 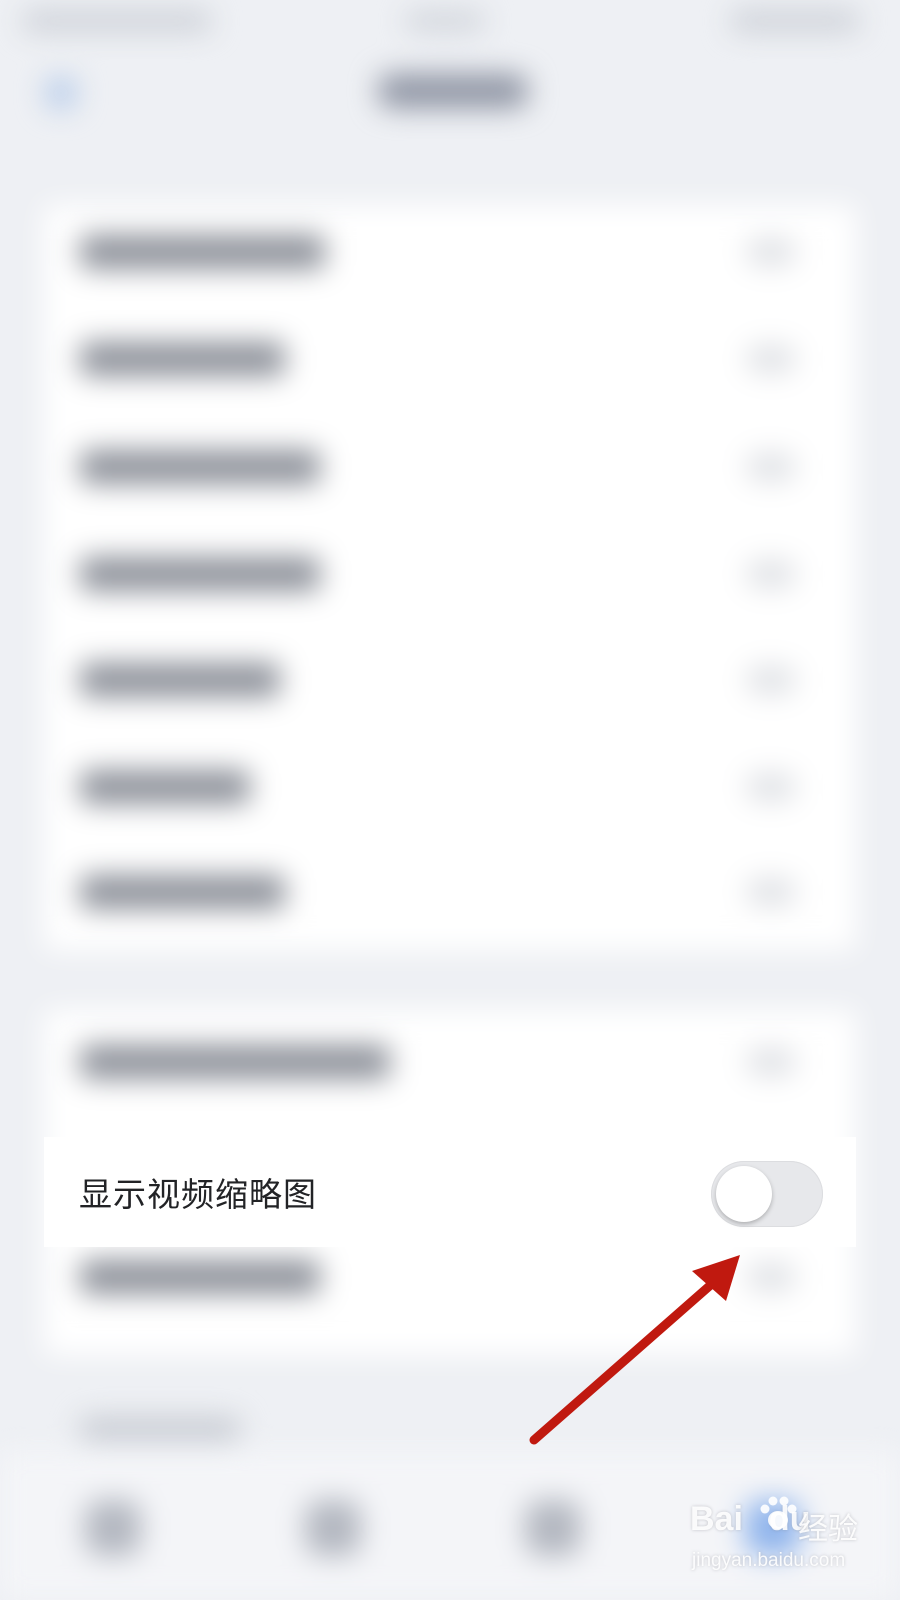 I want to click on row-8-switch, so click(x=771, y=1062).